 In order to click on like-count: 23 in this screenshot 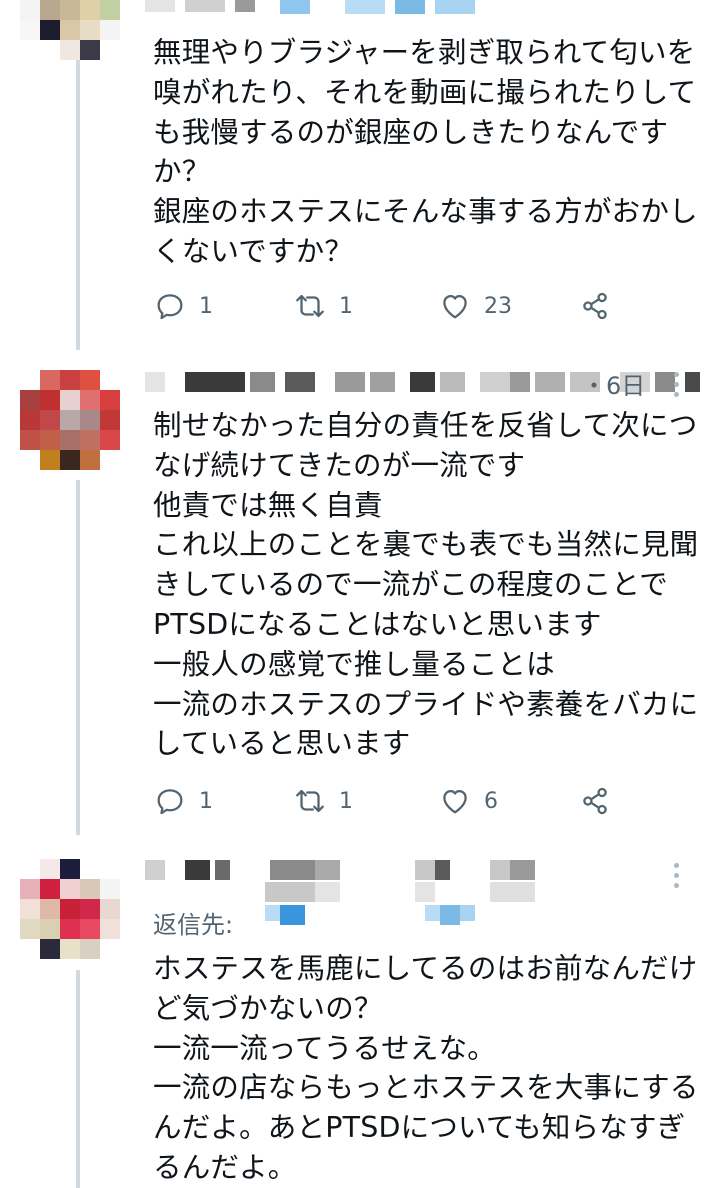, I will do `click(498, 306)`.